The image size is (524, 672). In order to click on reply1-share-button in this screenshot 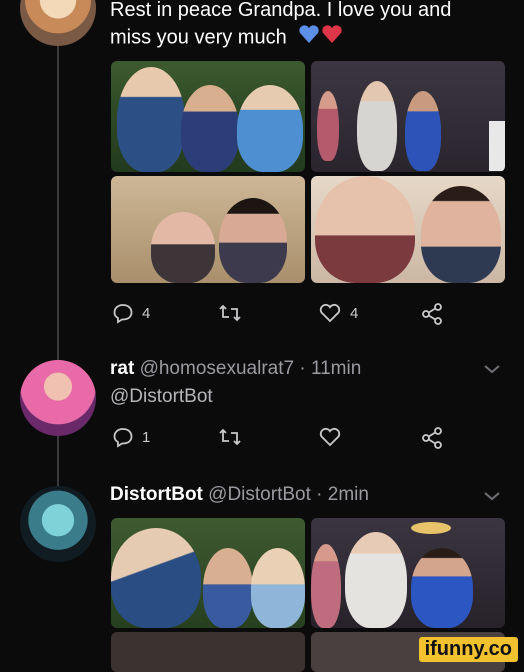, I will do `click(432, 438)`.